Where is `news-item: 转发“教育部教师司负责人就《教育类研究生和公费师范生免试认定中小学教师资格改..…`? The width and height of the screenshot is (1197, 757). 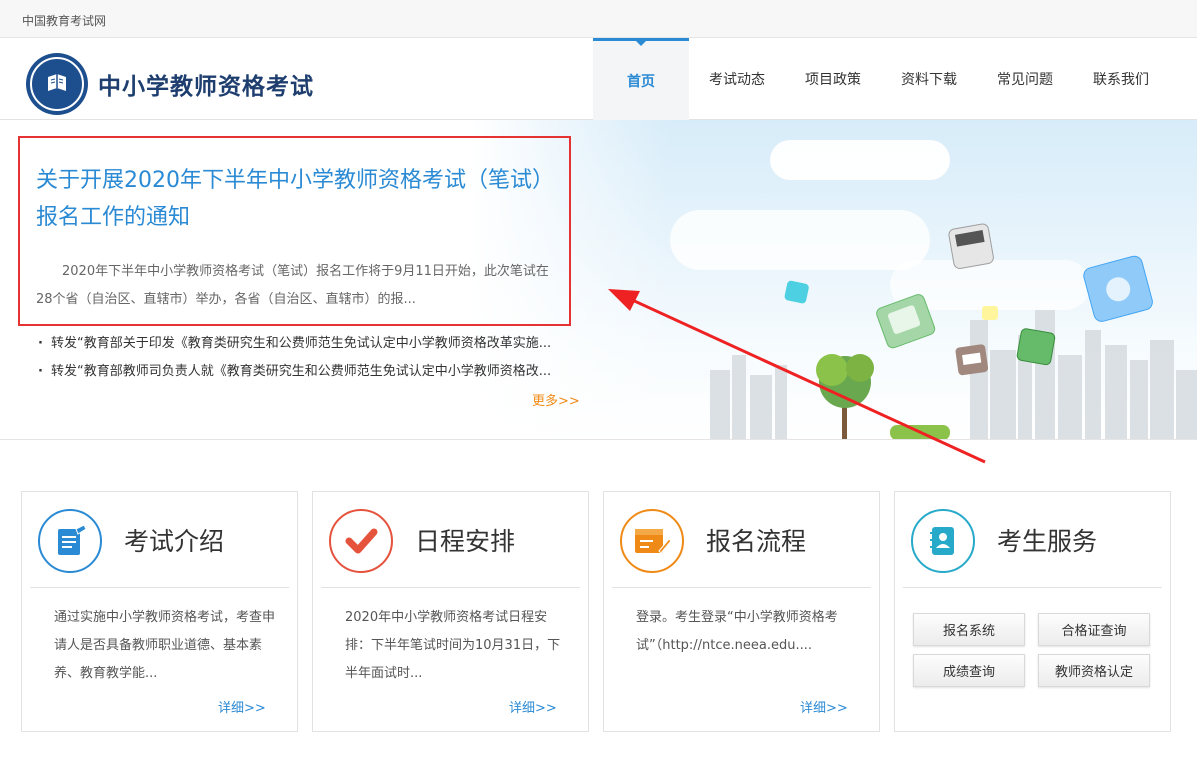
news-item: 转发“教育部教师司负责人就《教育类研究生和公费师范生免试认定中小学教师资格改..… is located at coordinates (318, 372).